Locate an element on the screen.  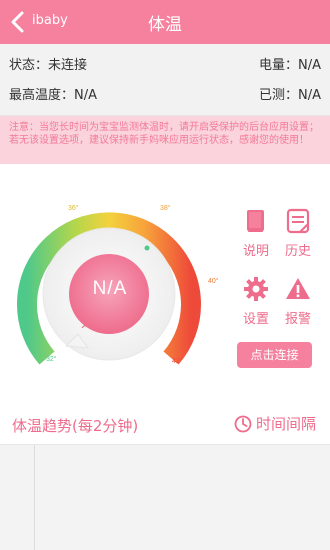
instructions-label: 说明 is located at coordinates (255, 251).